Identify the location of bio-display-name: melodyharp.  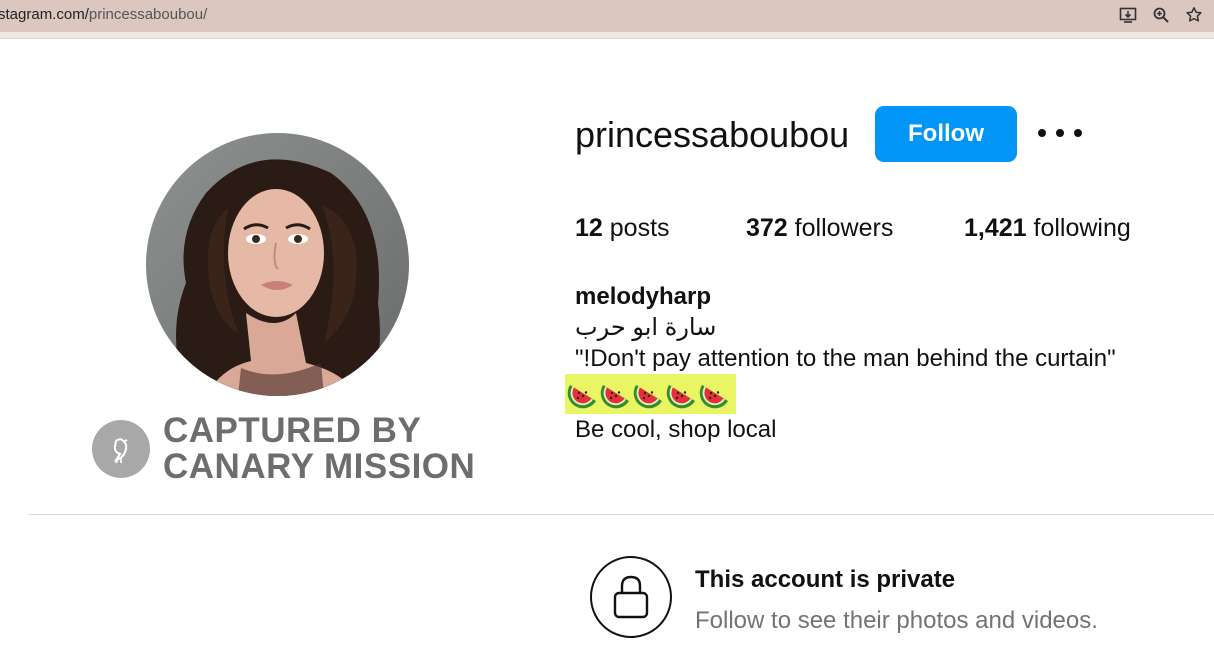
(643, 296).